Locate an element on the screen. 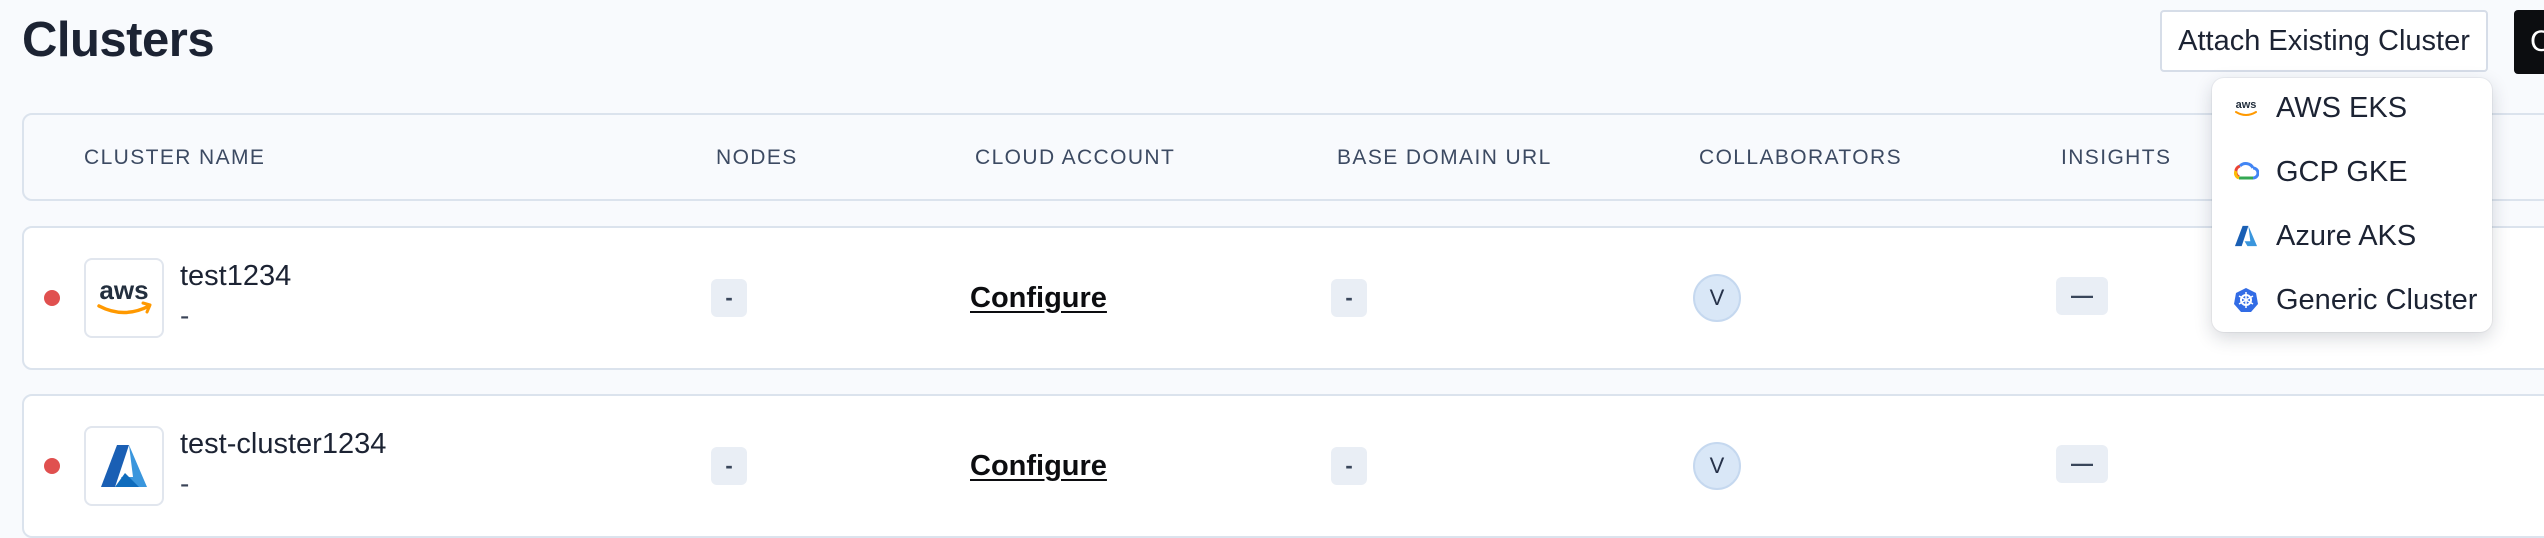 The width and height of the screenshot is (2544, 538). column-header-cloud-account: CLOUD ACCOUNT is located at coordinates (1075, 157).